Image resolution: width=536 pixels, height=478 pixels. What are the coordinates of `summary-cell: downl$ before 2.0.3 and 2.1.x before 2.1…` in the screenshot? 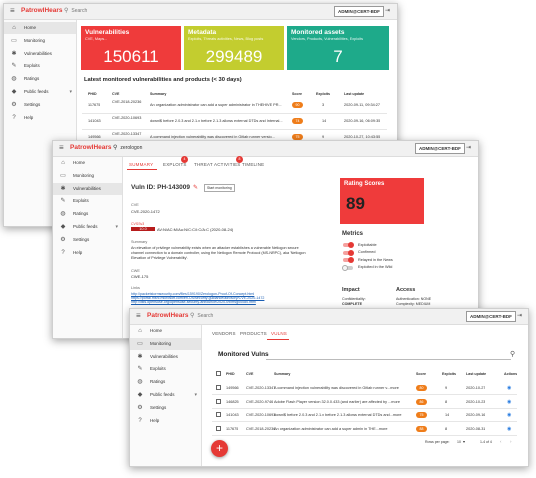 It's located at (338, 415).